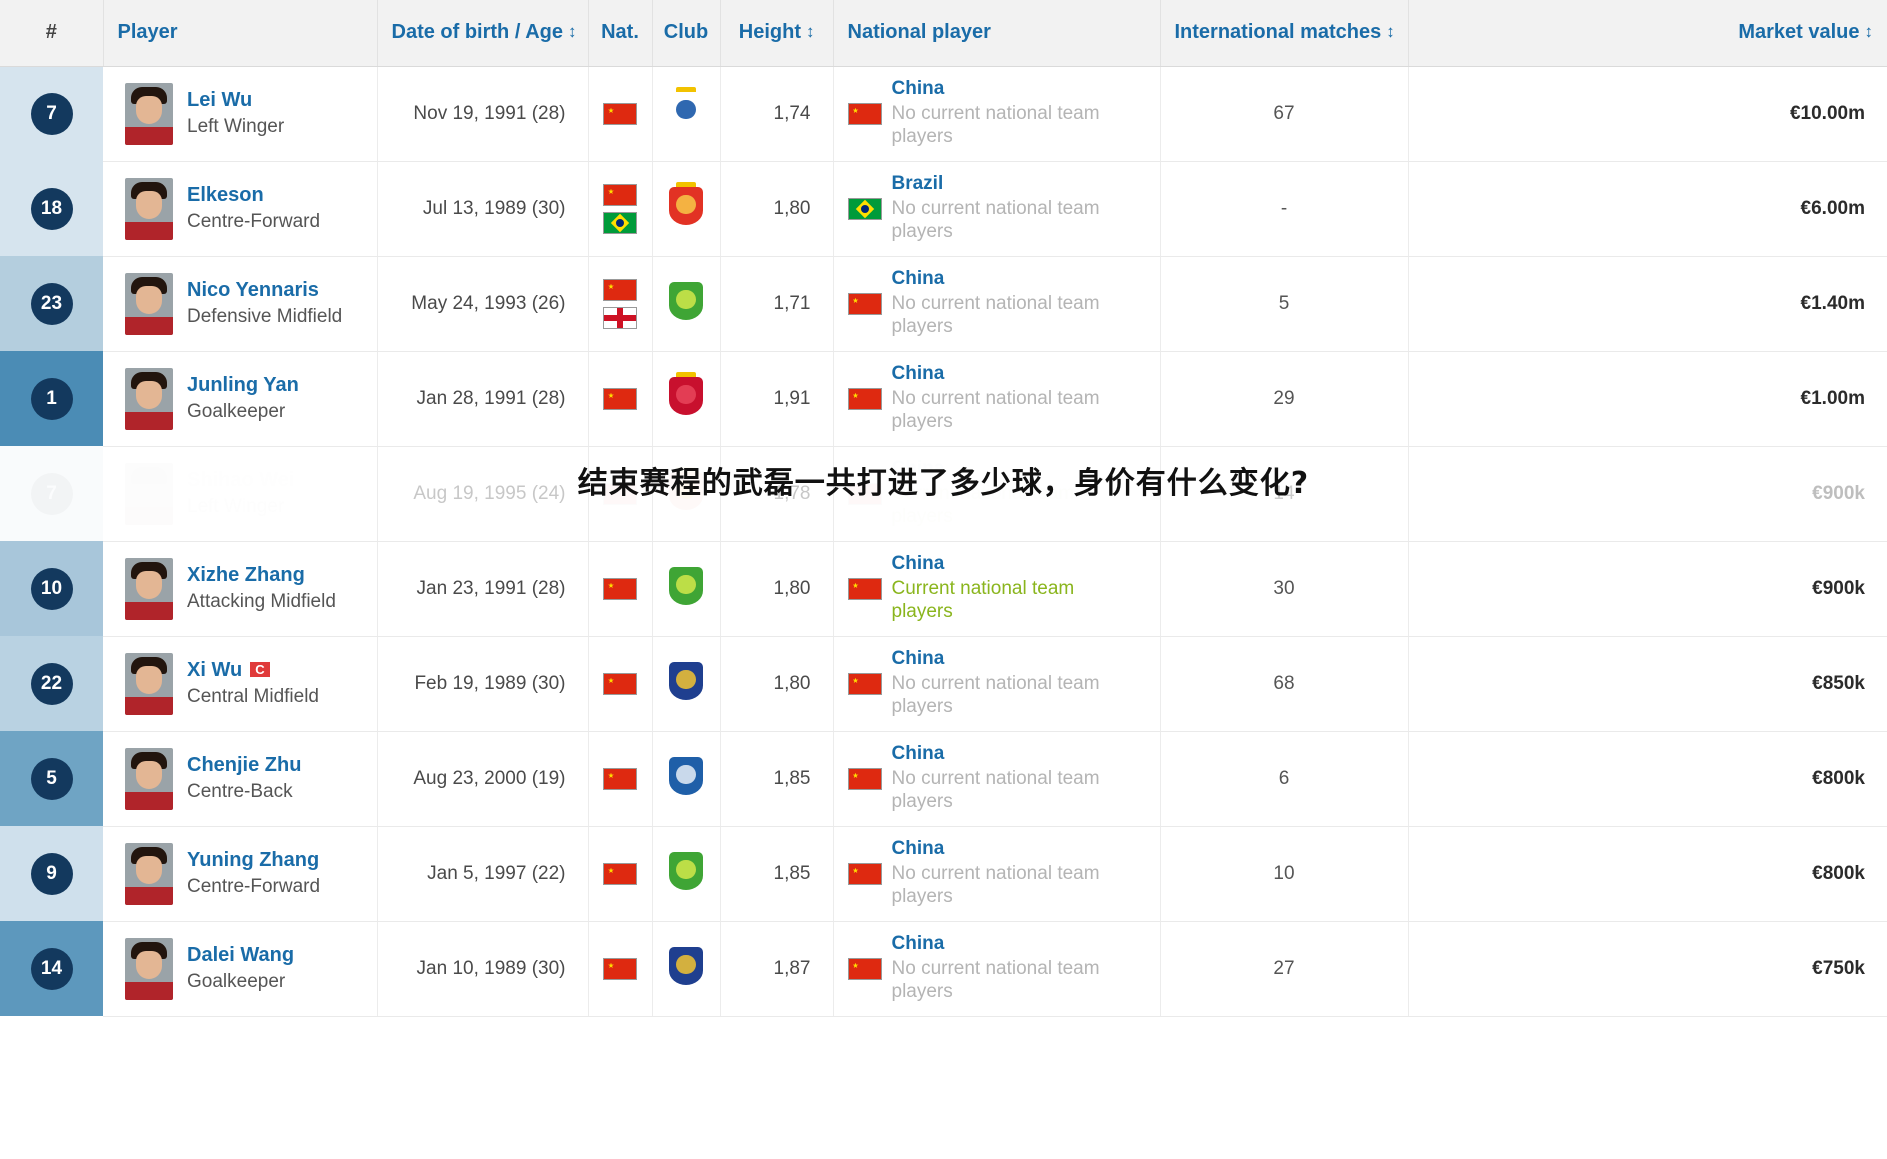 This screenshot has height=1159, width=1887. I want to click on market-value-cell: €6.00m, so click(1647, 209).